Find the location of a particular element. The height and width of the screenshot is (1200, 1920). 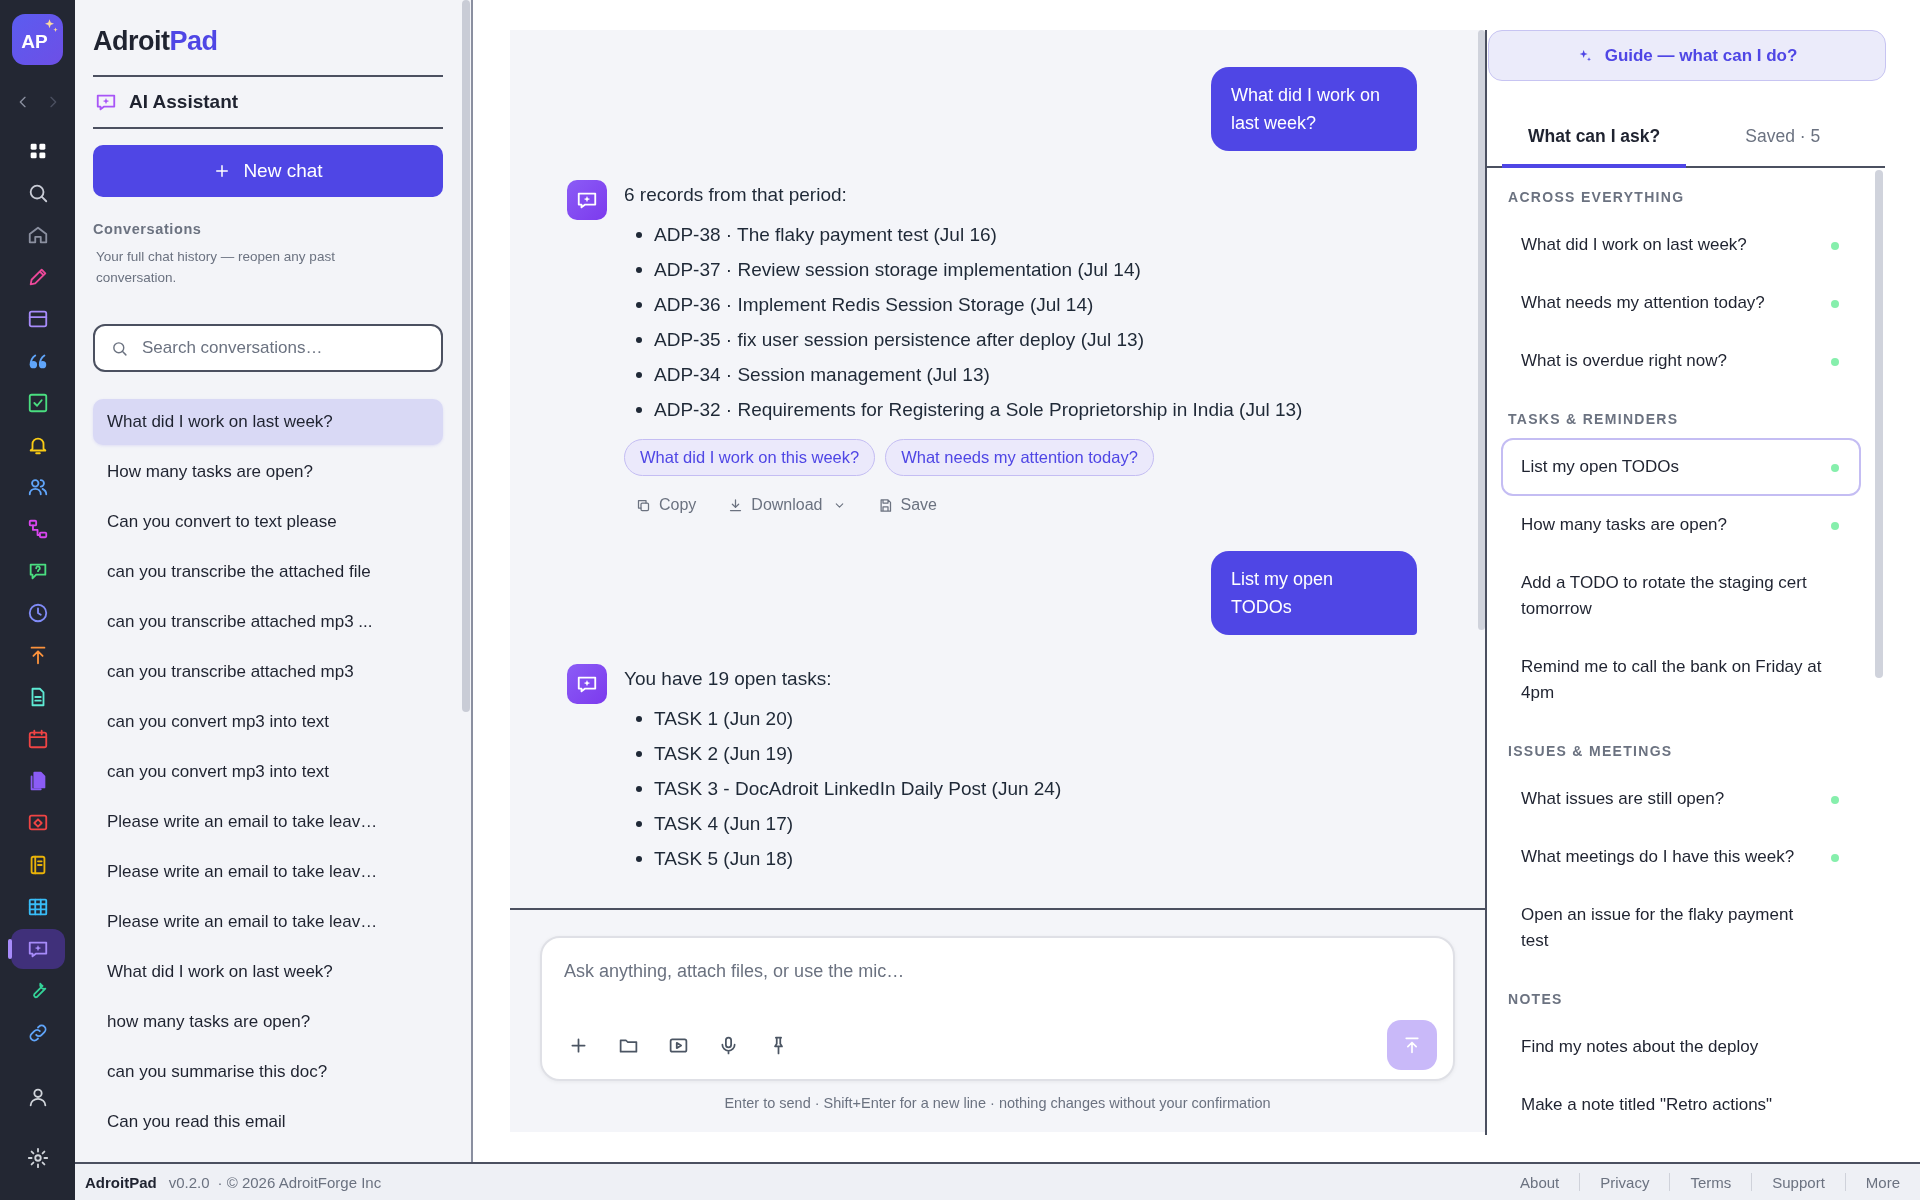

prompt-text: Make a note titled "Retro actions" is located at coordinates (1647, 1105).